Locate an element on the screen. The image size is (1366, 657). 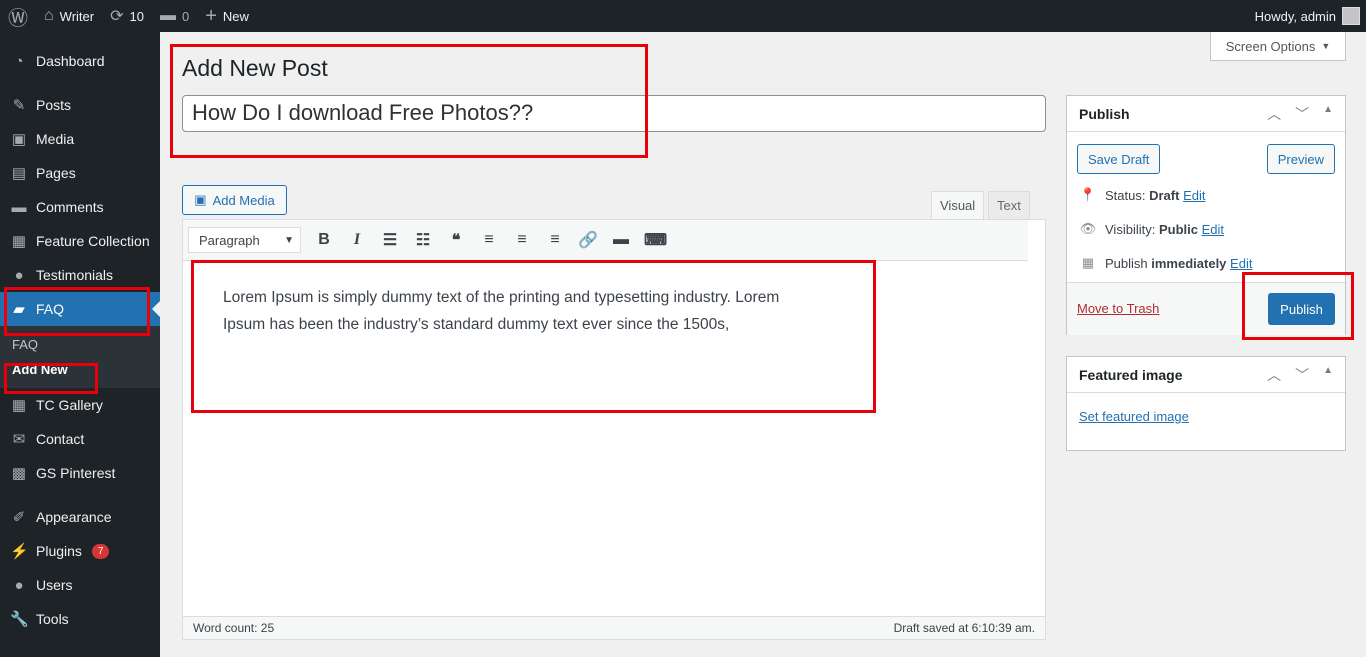
mail-icon: ✉ is located at coordinates (19, 439).